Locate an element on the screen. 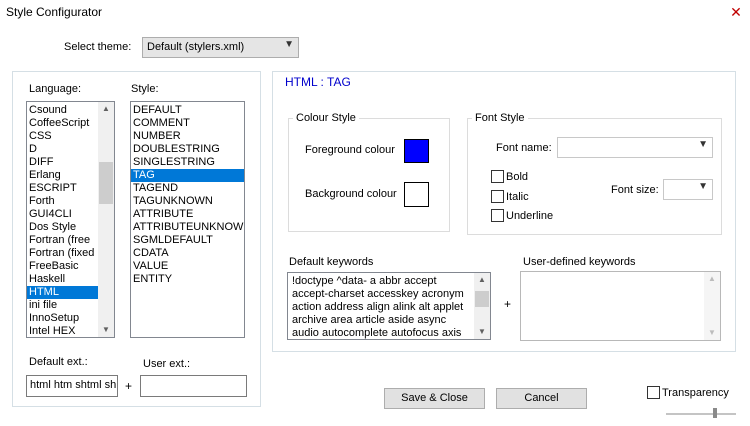 Image resolution: width=750 pixels, height=426 pixels. style-item: DEFAULT is located at coordinates (187, 110).